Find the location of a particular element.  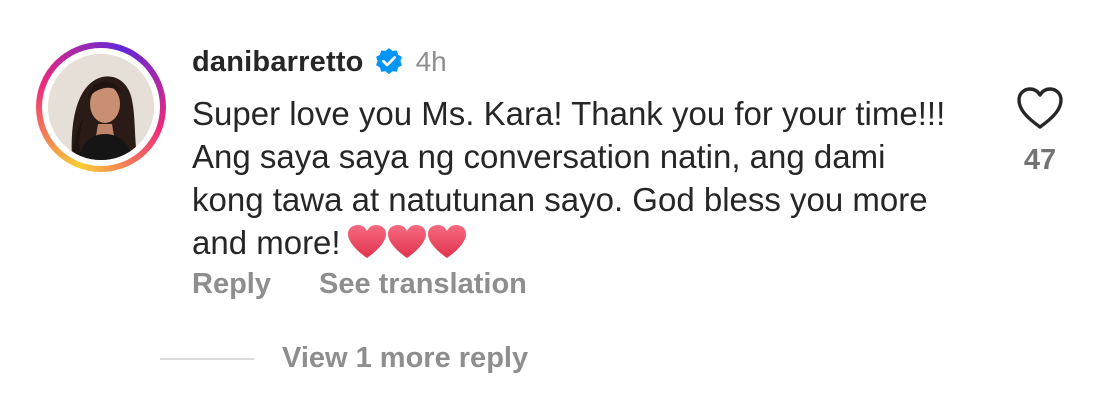

verified-badge-icon is located at coordinates (389, 62).